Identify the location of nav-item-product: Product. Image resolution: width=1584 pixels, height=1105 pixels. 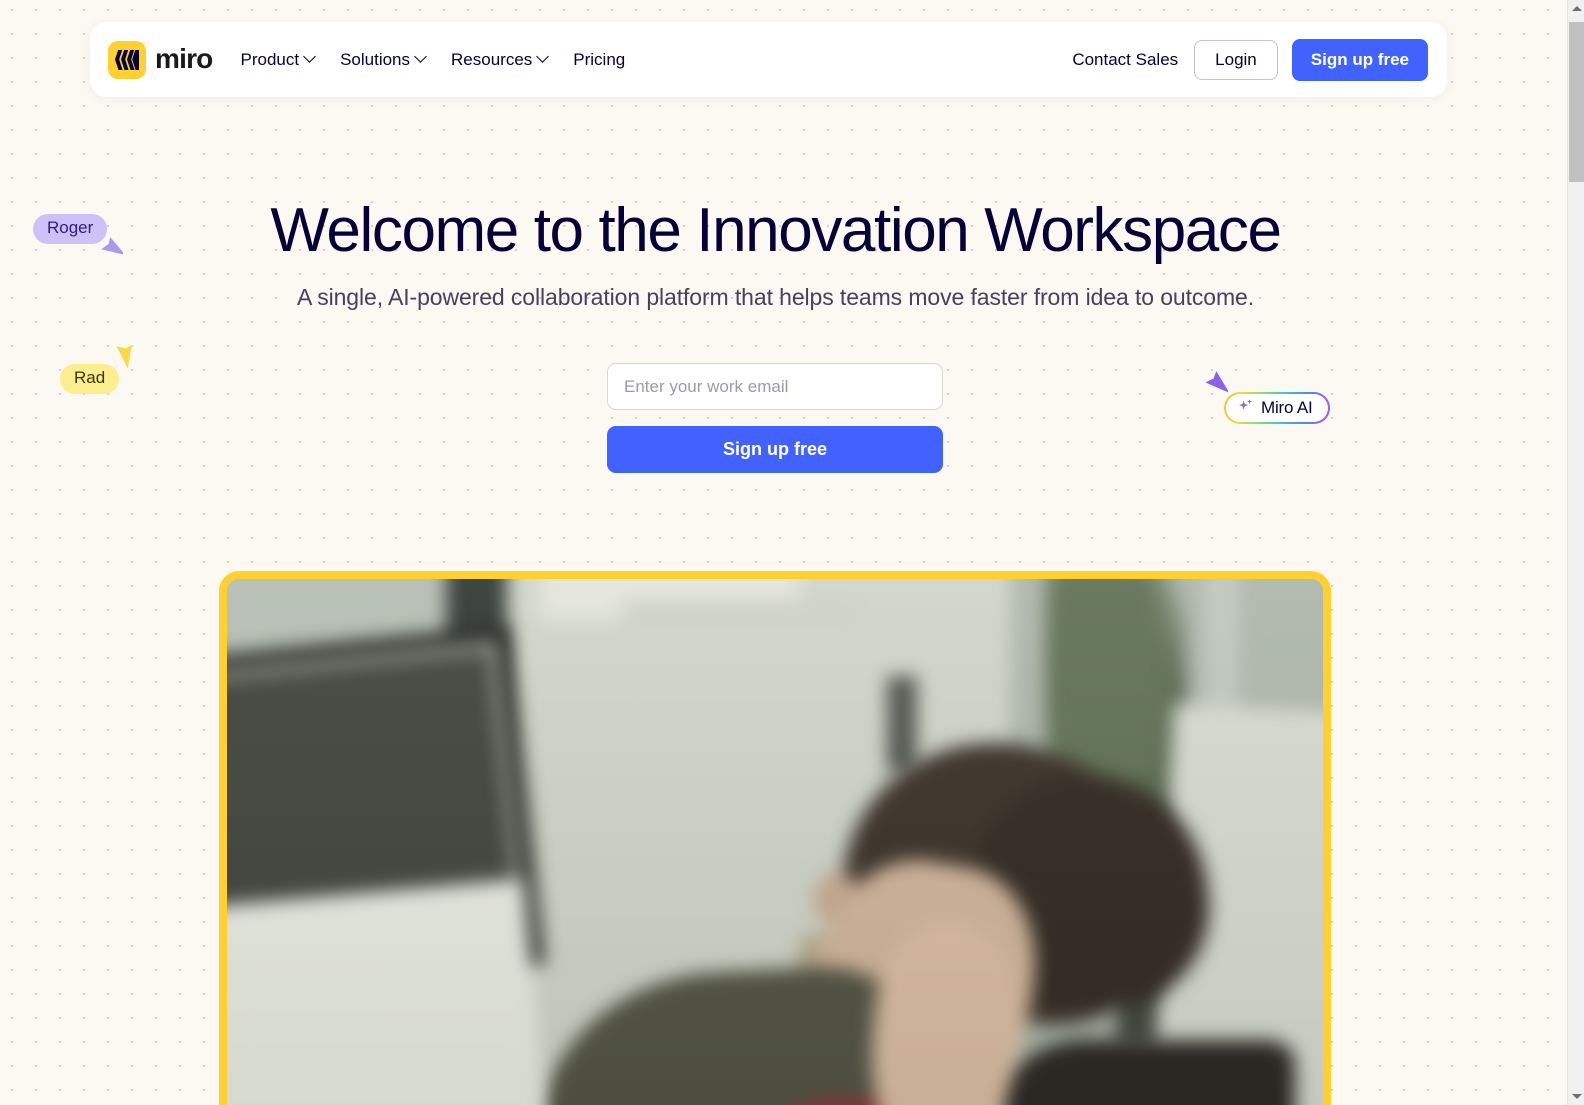
(278, 59).